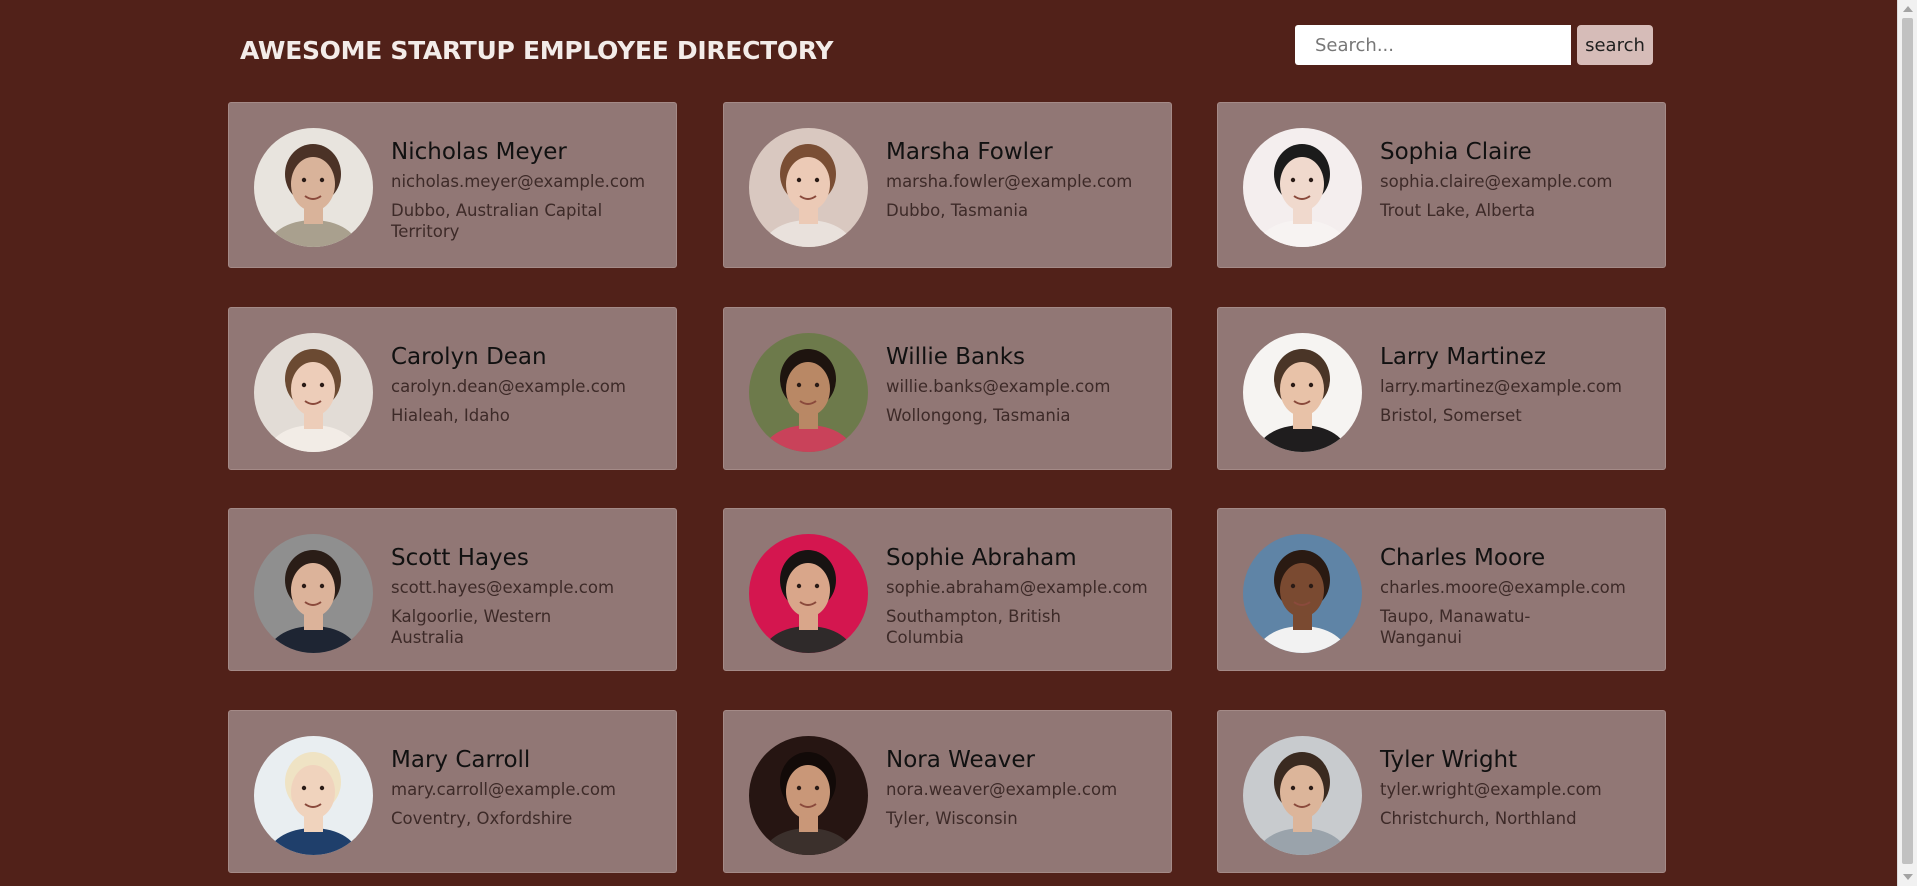 This screenshot has width=1917, height=886. What do you see at coordinates (1496, 181) in the screenshot?
I see `employee-email: sophia.claire@example.com` at bounding box center [1496, 181].